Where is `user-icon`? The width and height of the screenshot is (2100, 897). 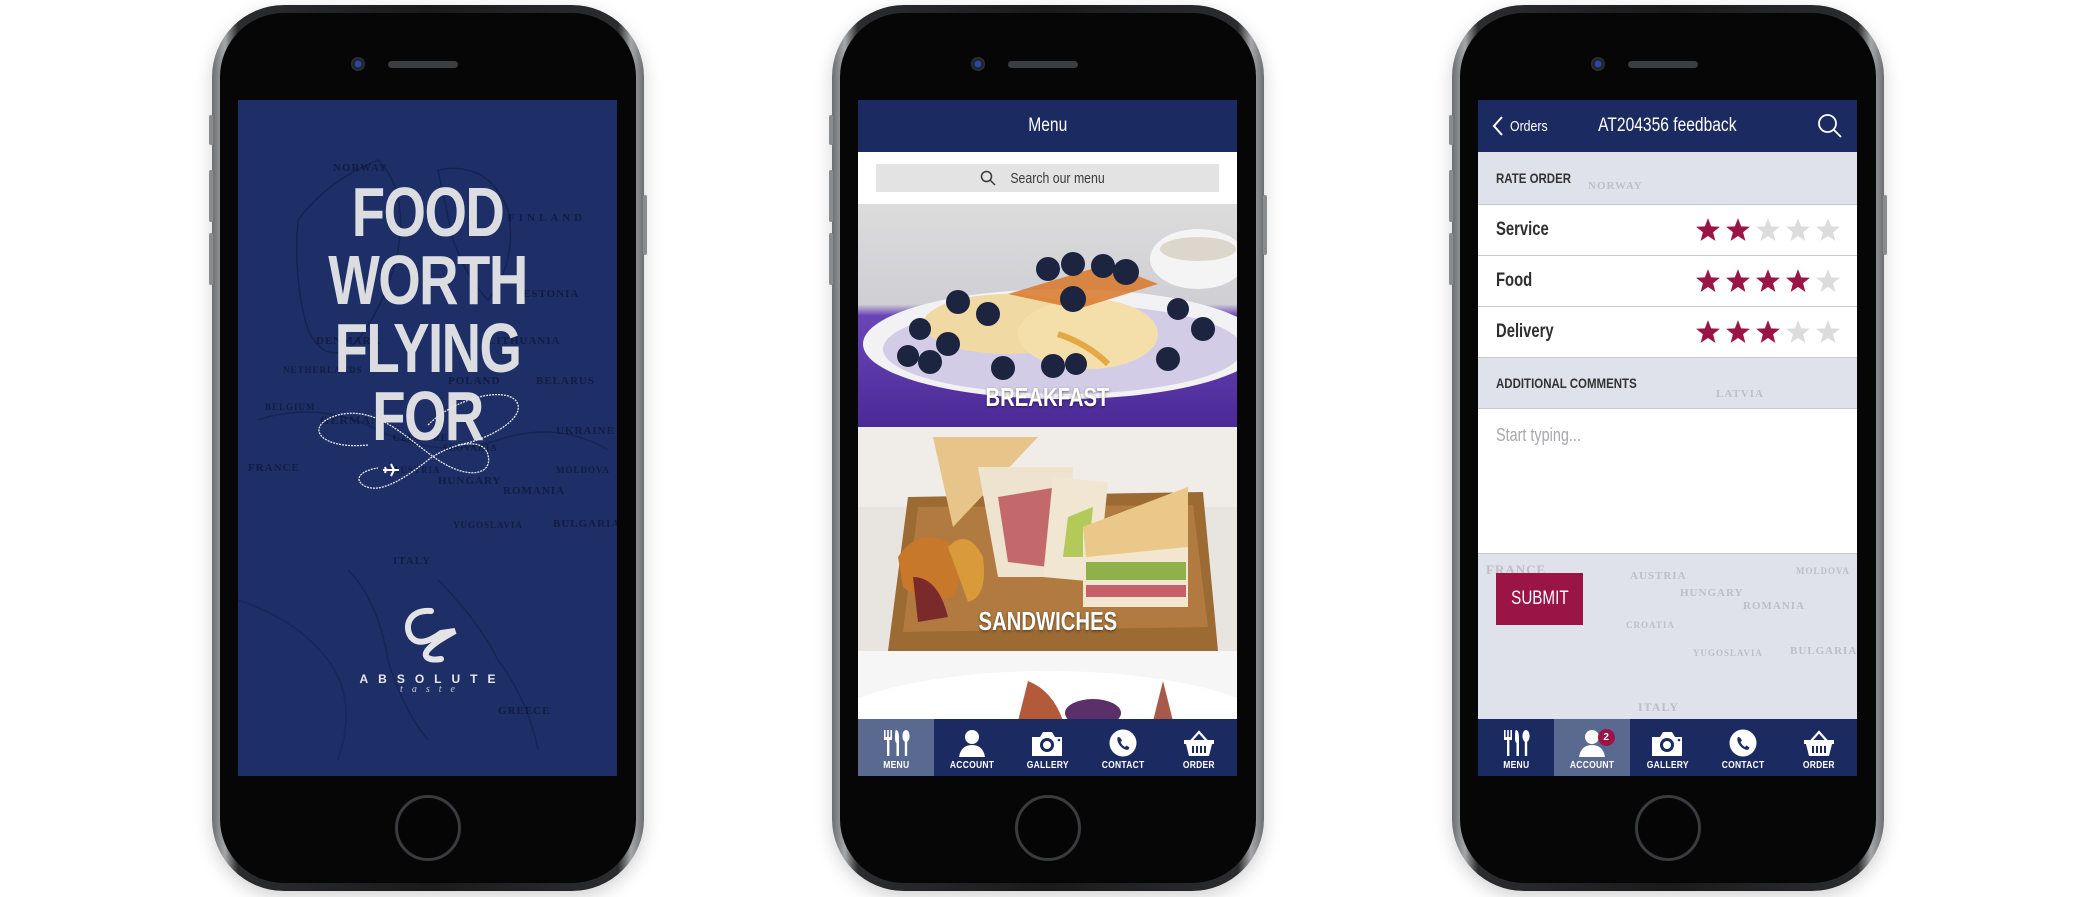 user-icon is located at coordinates (971, 743).